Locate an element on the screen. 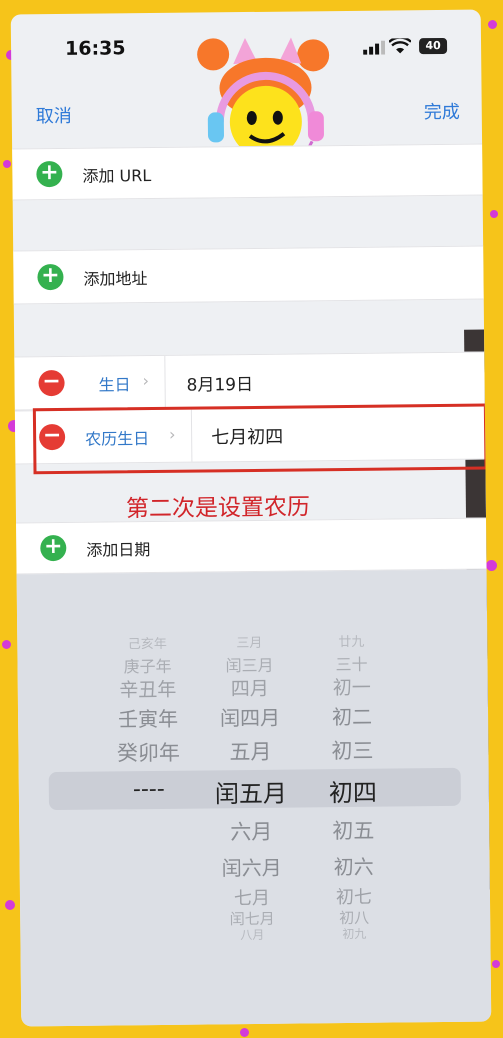 The image size is (503, 1038). add-date-plus-icon: + is located at coordinates (53, 548).